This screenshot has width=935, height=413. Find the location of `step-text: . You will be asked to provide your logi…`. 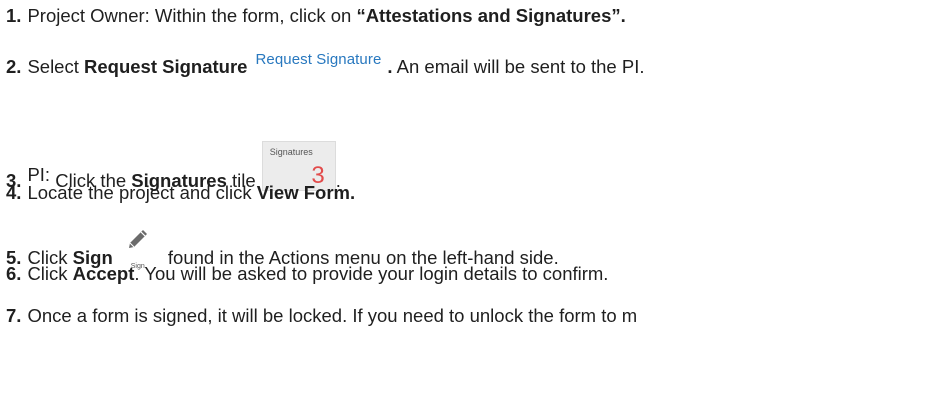

step-text: . You will be asked to provide your logi… is located at coordinates (371, 273).